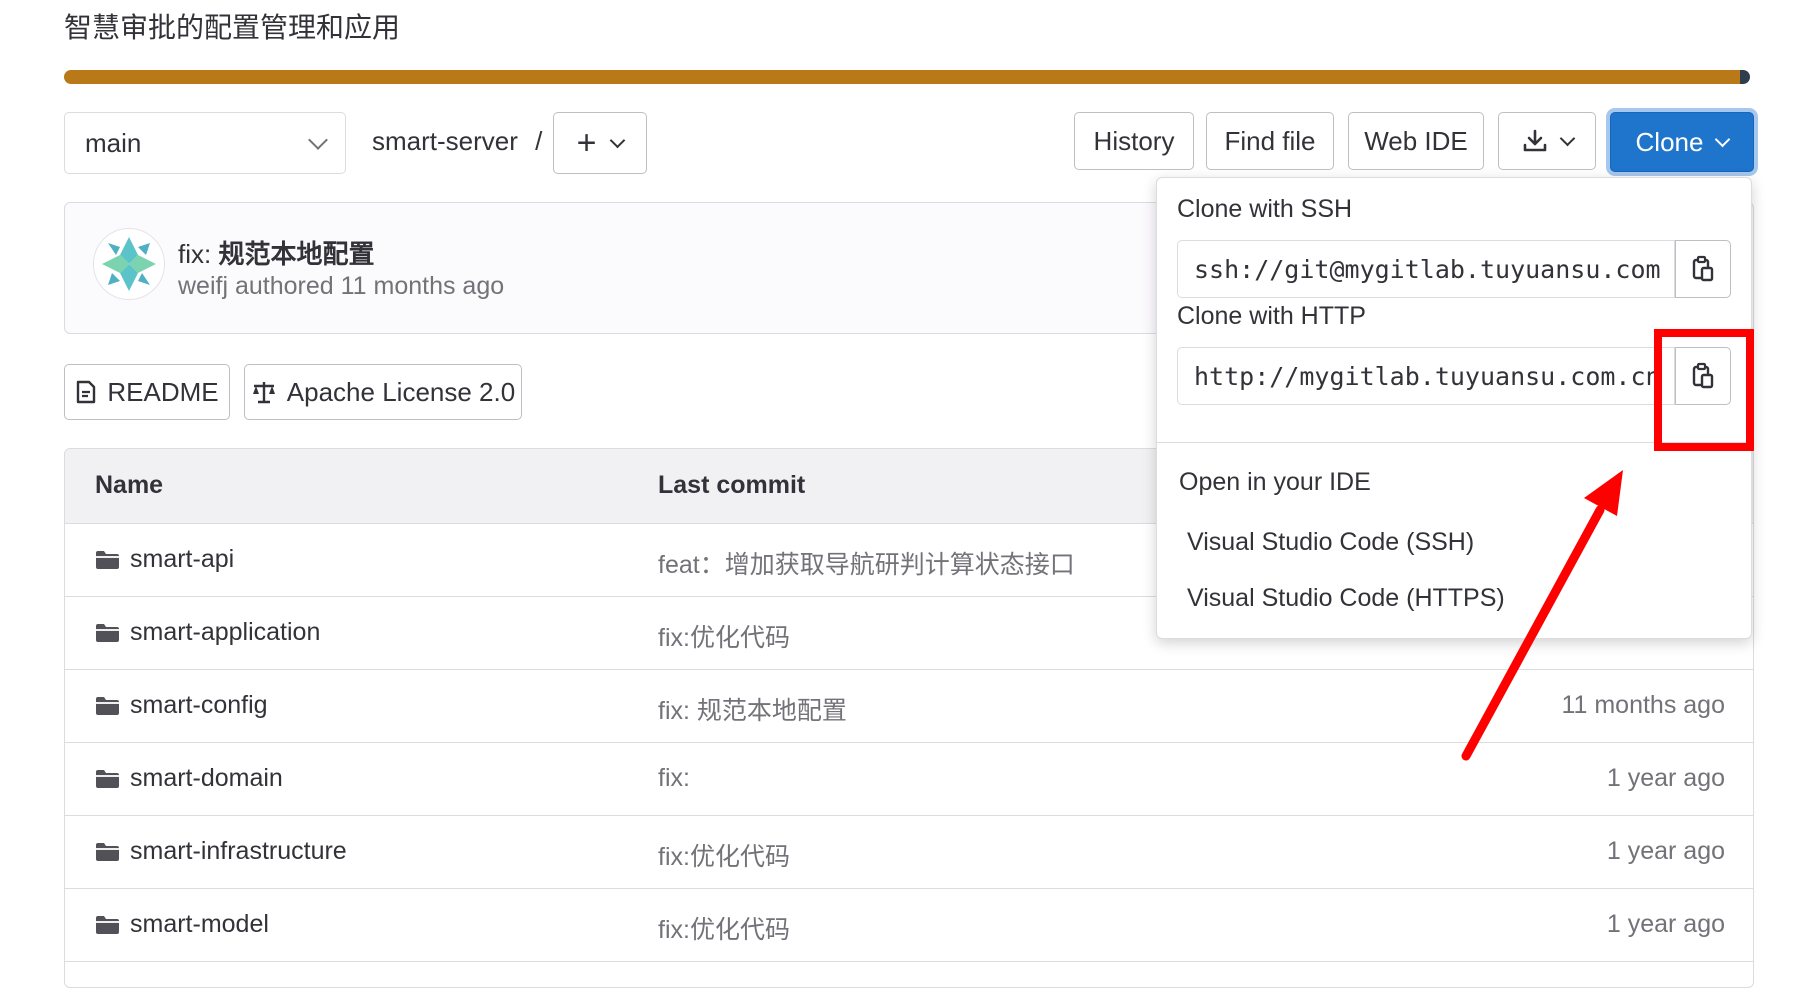 The image size is (1815, 988). I want to click on file-name-link: smart-application, so click(225, 632).